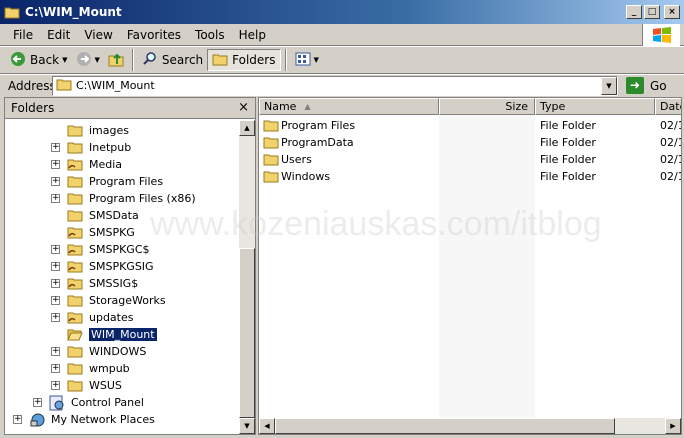 The height and width of the screenshot is (438, 684). I want to click on menu-favorites: Favorites, so click(154, 35).